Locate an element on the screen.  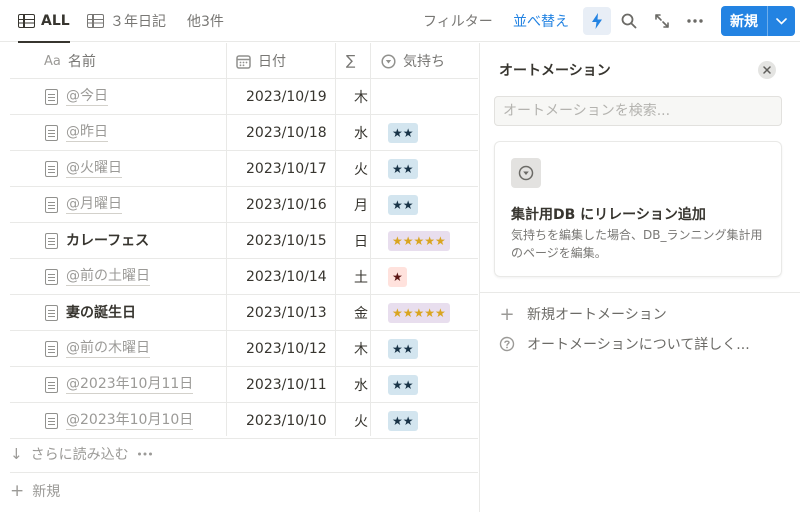
sort-button: 並べ替え is located at coordinates (541, 21).